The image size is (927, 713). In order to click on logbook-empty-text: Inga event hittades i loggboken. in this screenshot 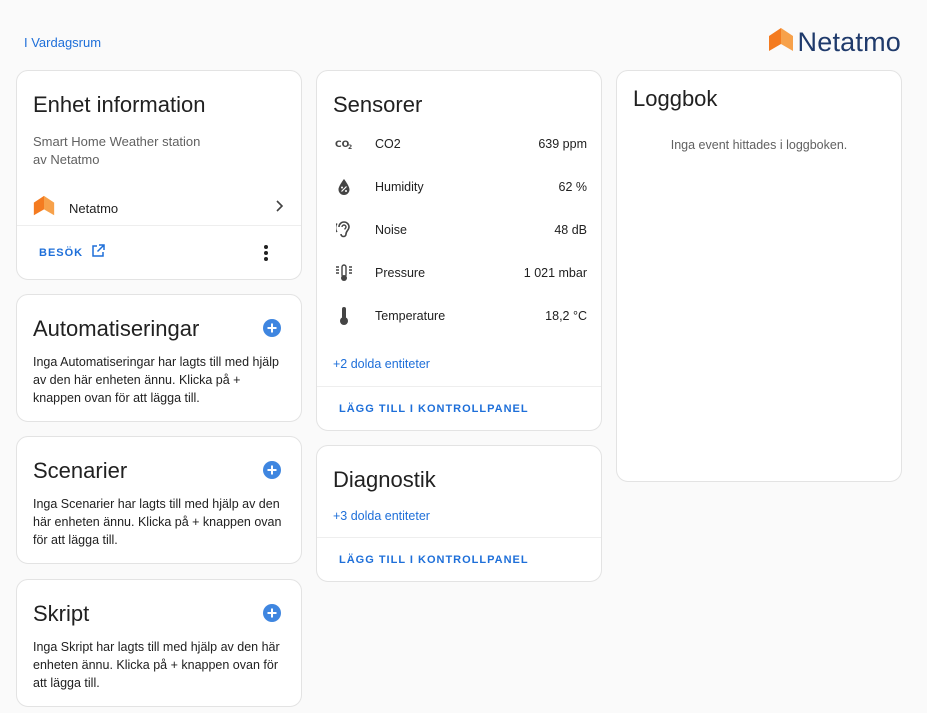, I will do `click(759, 145)`.